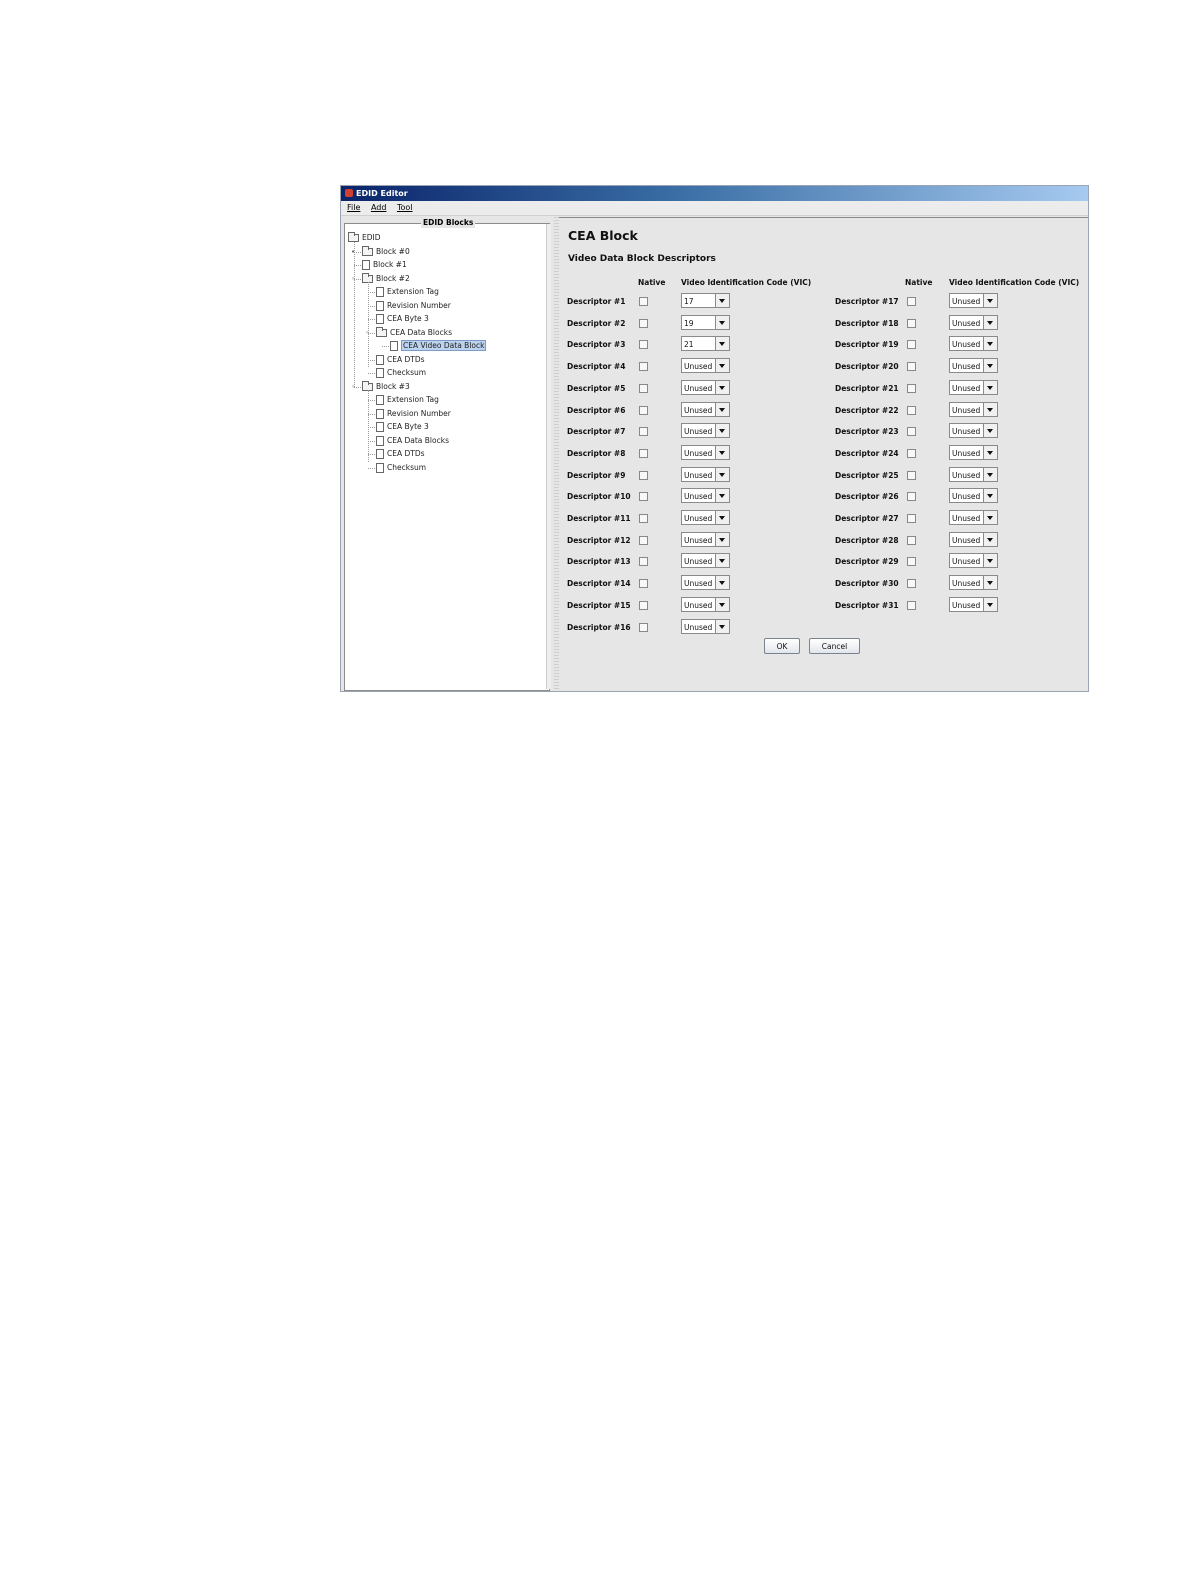 The width and height of the screenshot is (1190, 1584). I want to click on title-bar: EDID Editor, so click(714, 193).